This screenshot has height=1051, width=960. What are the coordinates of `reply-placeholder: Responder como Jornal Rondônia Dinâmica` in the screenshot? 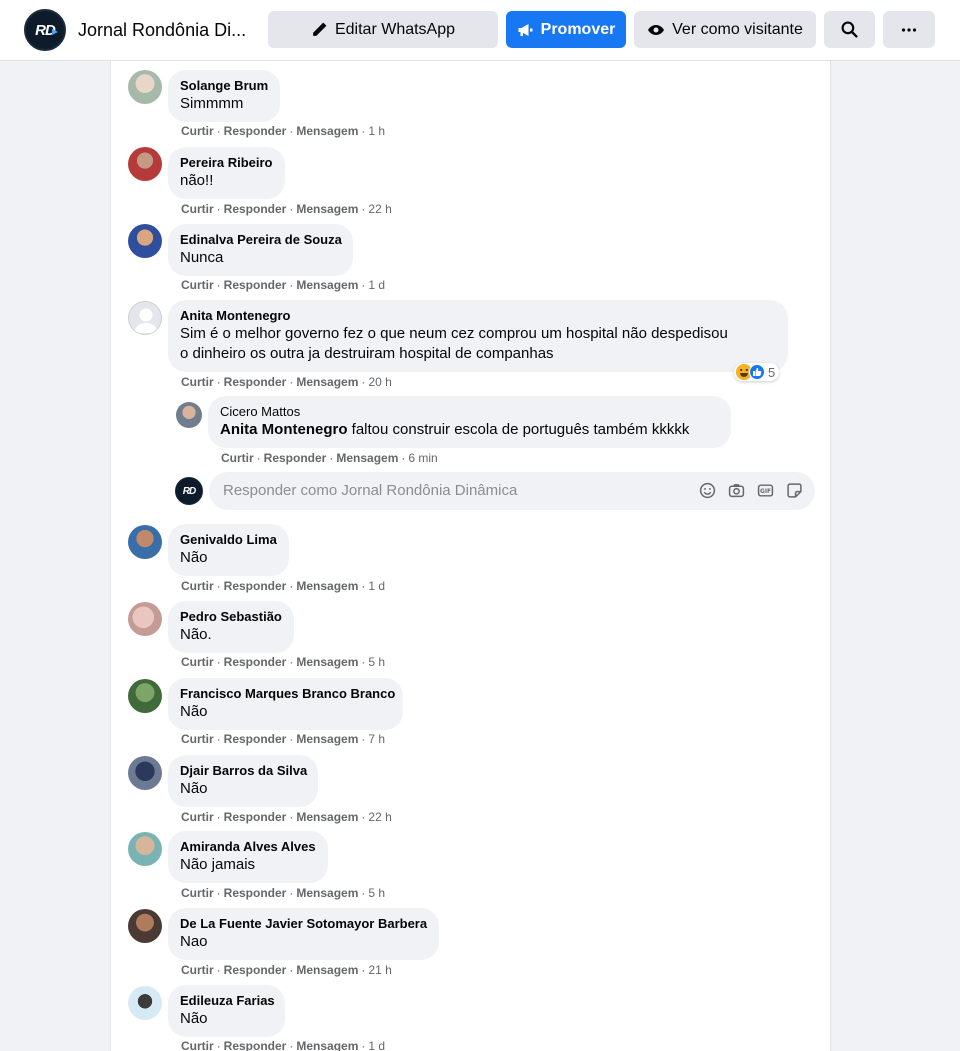 It's located at (370, 490).